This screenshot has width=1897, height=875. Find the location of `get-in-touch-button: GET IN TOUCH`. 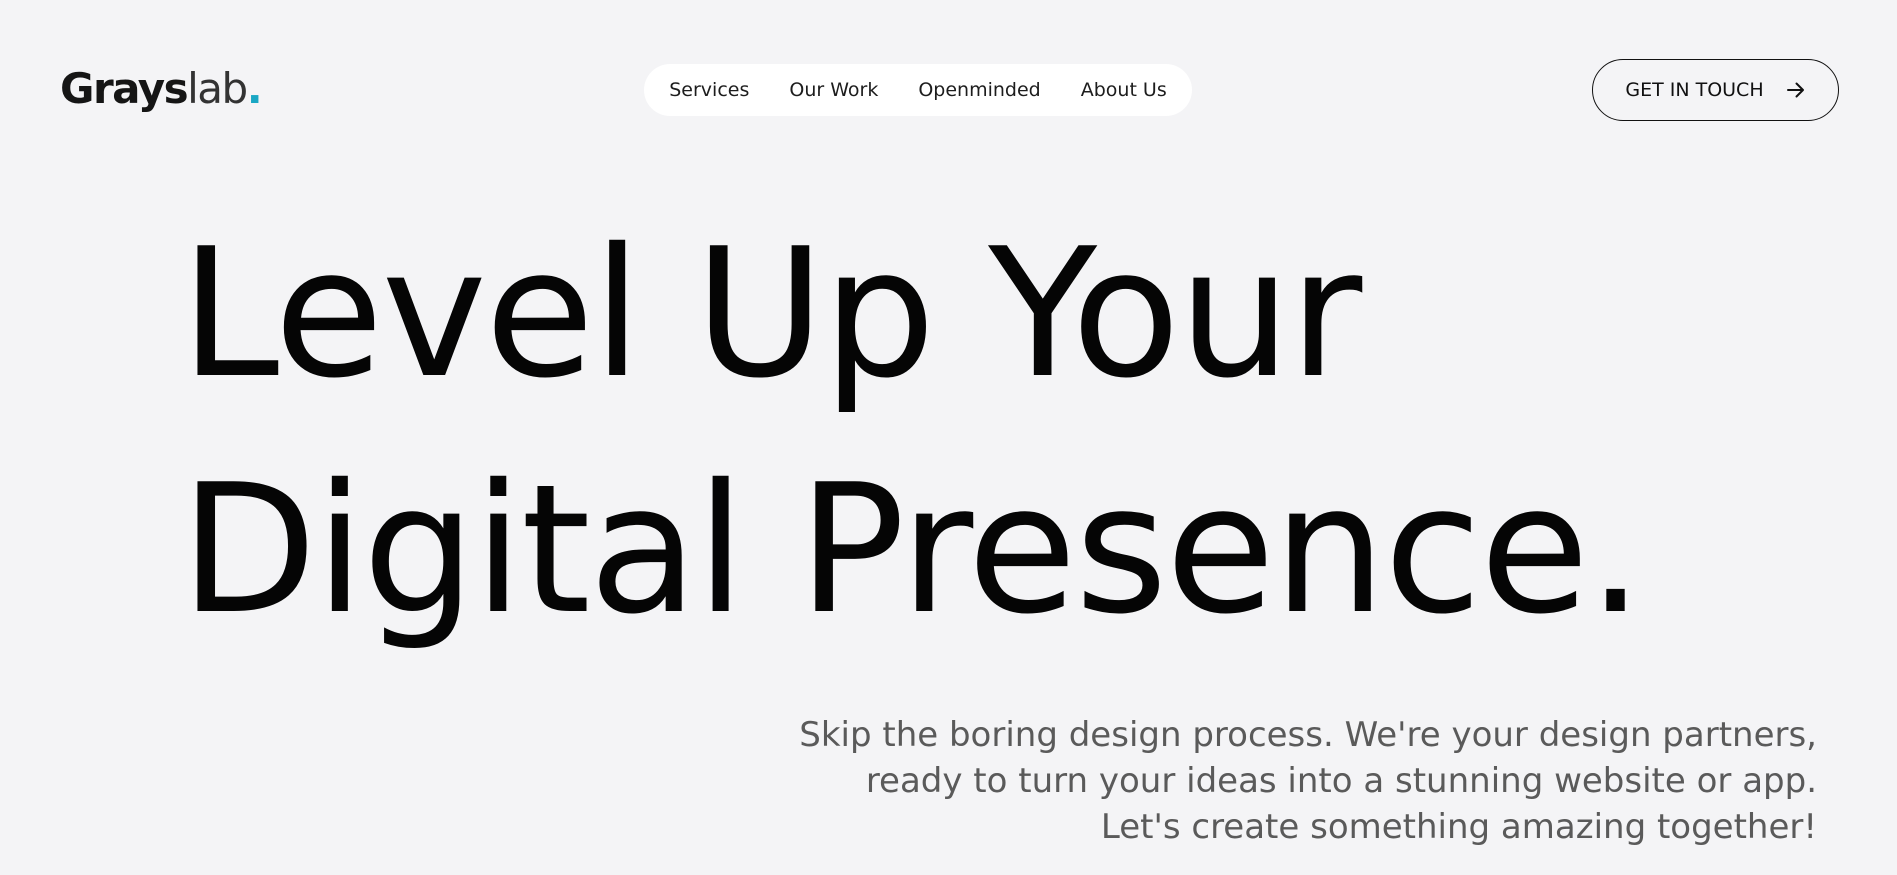

get-in-touch-button: GET IN TOUCH is located at coordinates (1715, 90).